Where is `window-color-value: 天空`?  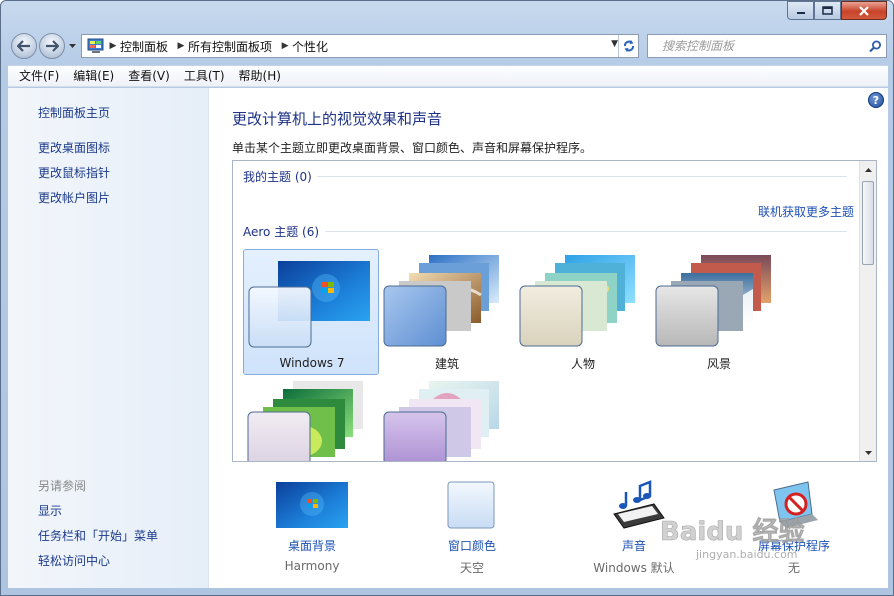
window-color-value: 天空 is located at coordinates (471, 568).